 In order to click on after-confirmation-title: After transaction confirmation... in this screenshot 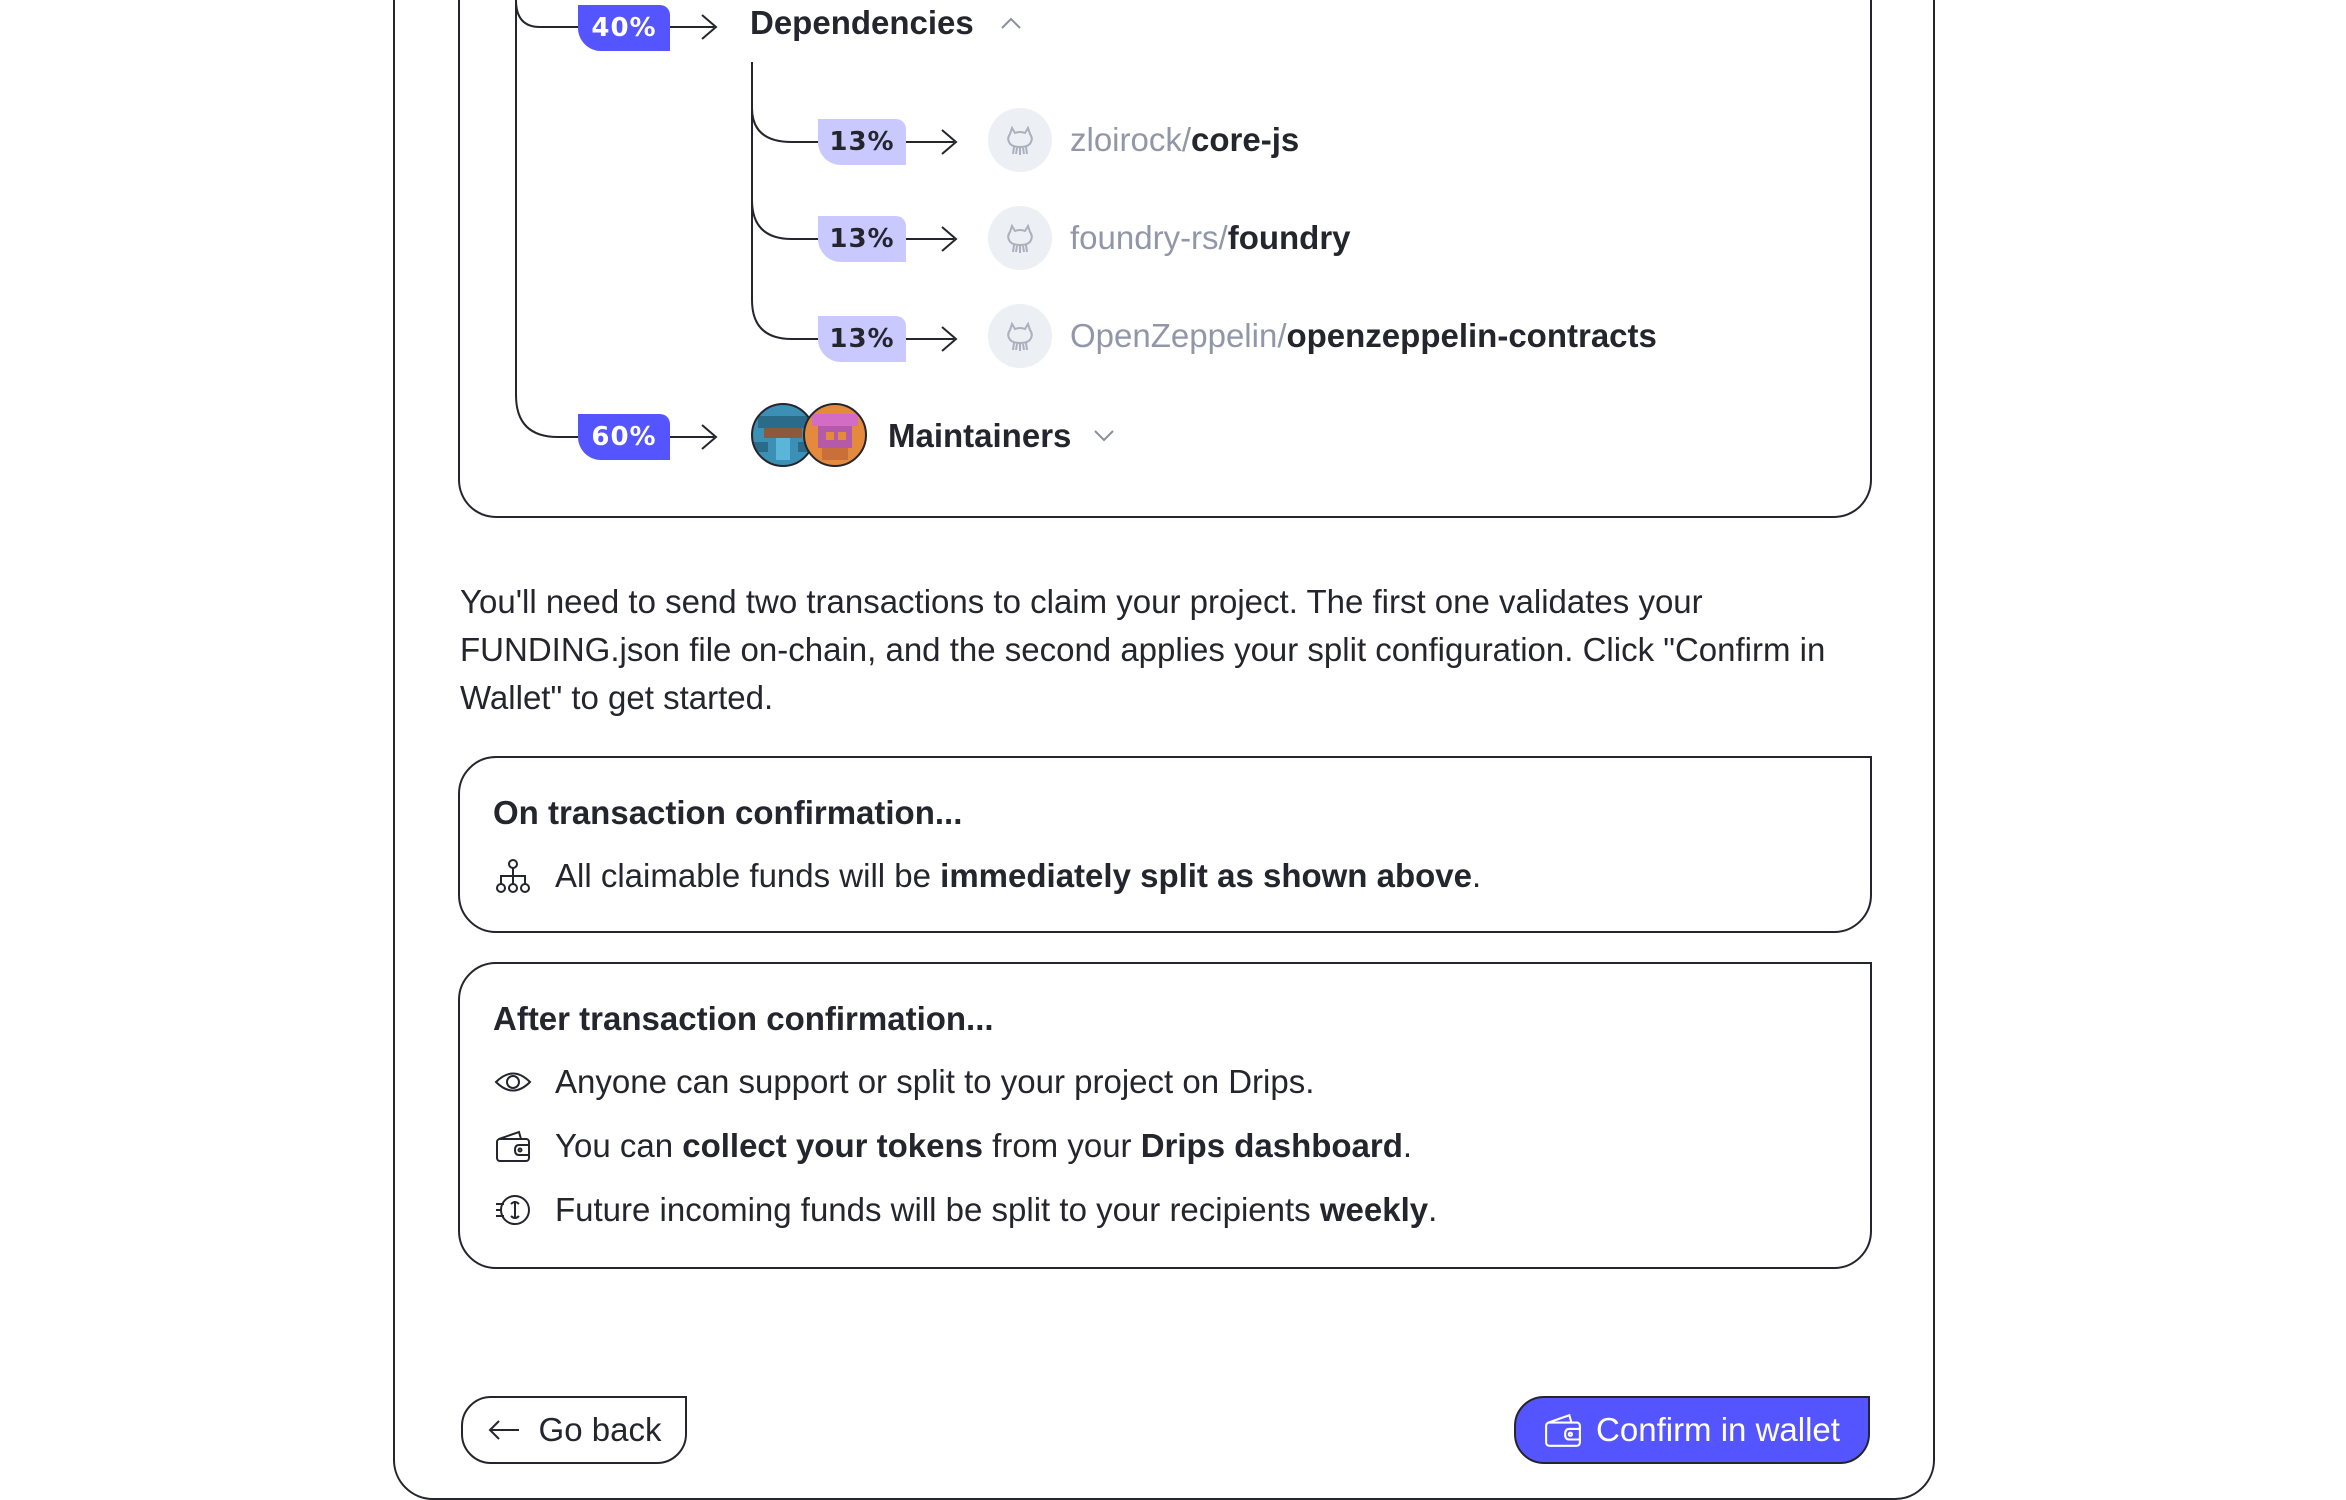, I will do `click(743, 1018)`.